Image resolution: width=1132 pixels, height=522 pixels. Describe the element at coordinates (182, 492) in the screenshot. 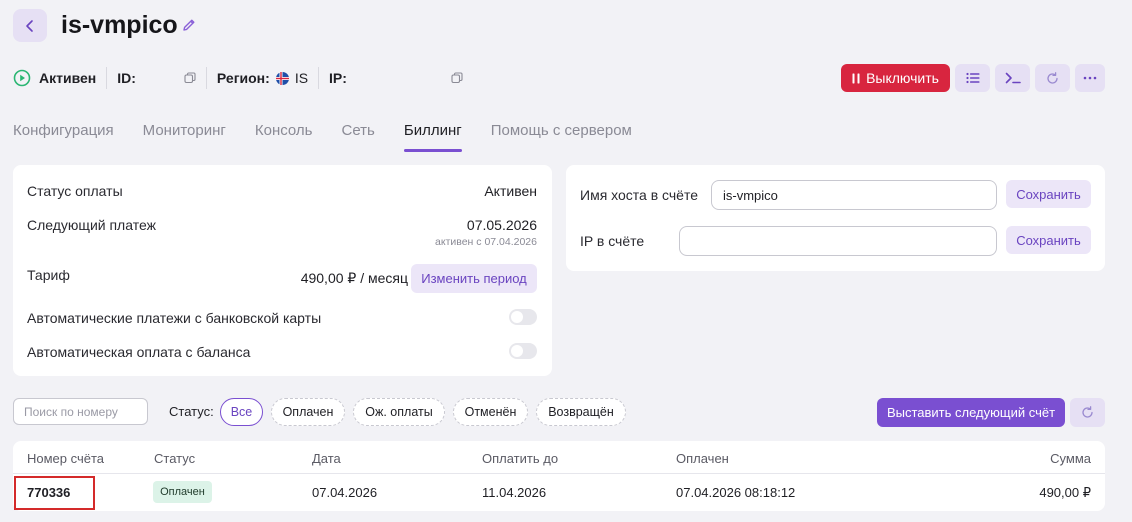

I see `status-badge: Оплачен` at that location.